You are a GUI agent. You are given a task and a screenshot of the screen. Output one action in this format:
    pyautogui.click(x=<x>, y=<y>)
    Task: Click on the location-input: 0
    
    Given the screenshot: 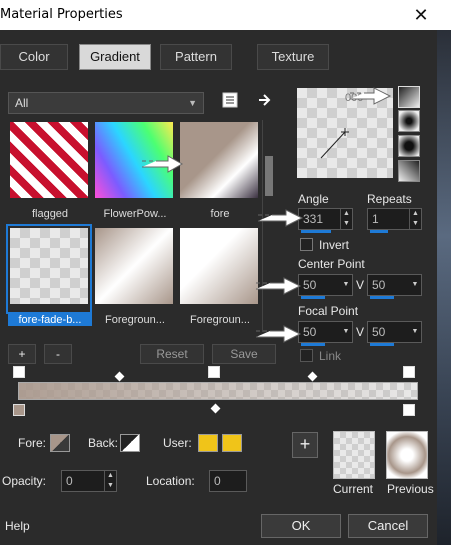 What is the action you would take?
    pyautogui.click(x=228, y=481)
    